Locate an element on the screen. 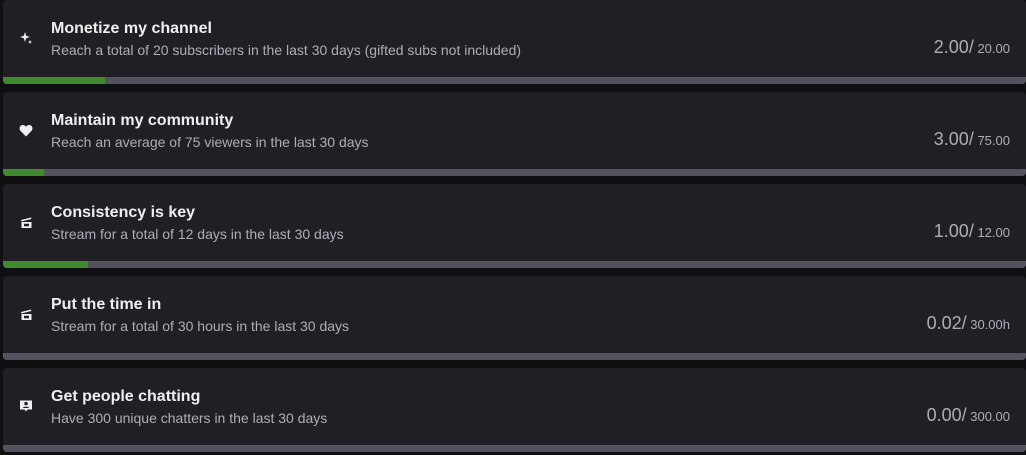 This screenshot has height=455, width=1026. sparkle-icon is located at coordinates (26, 38).